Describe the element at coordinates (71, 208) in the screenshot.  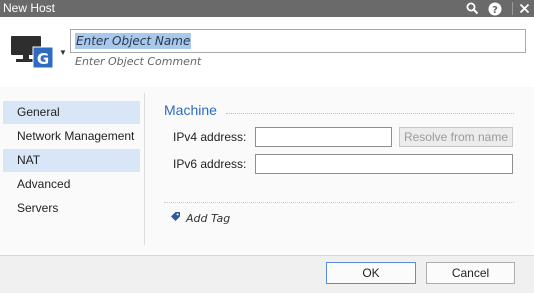
I see `sidebar-item-servers: Servers` at that location.